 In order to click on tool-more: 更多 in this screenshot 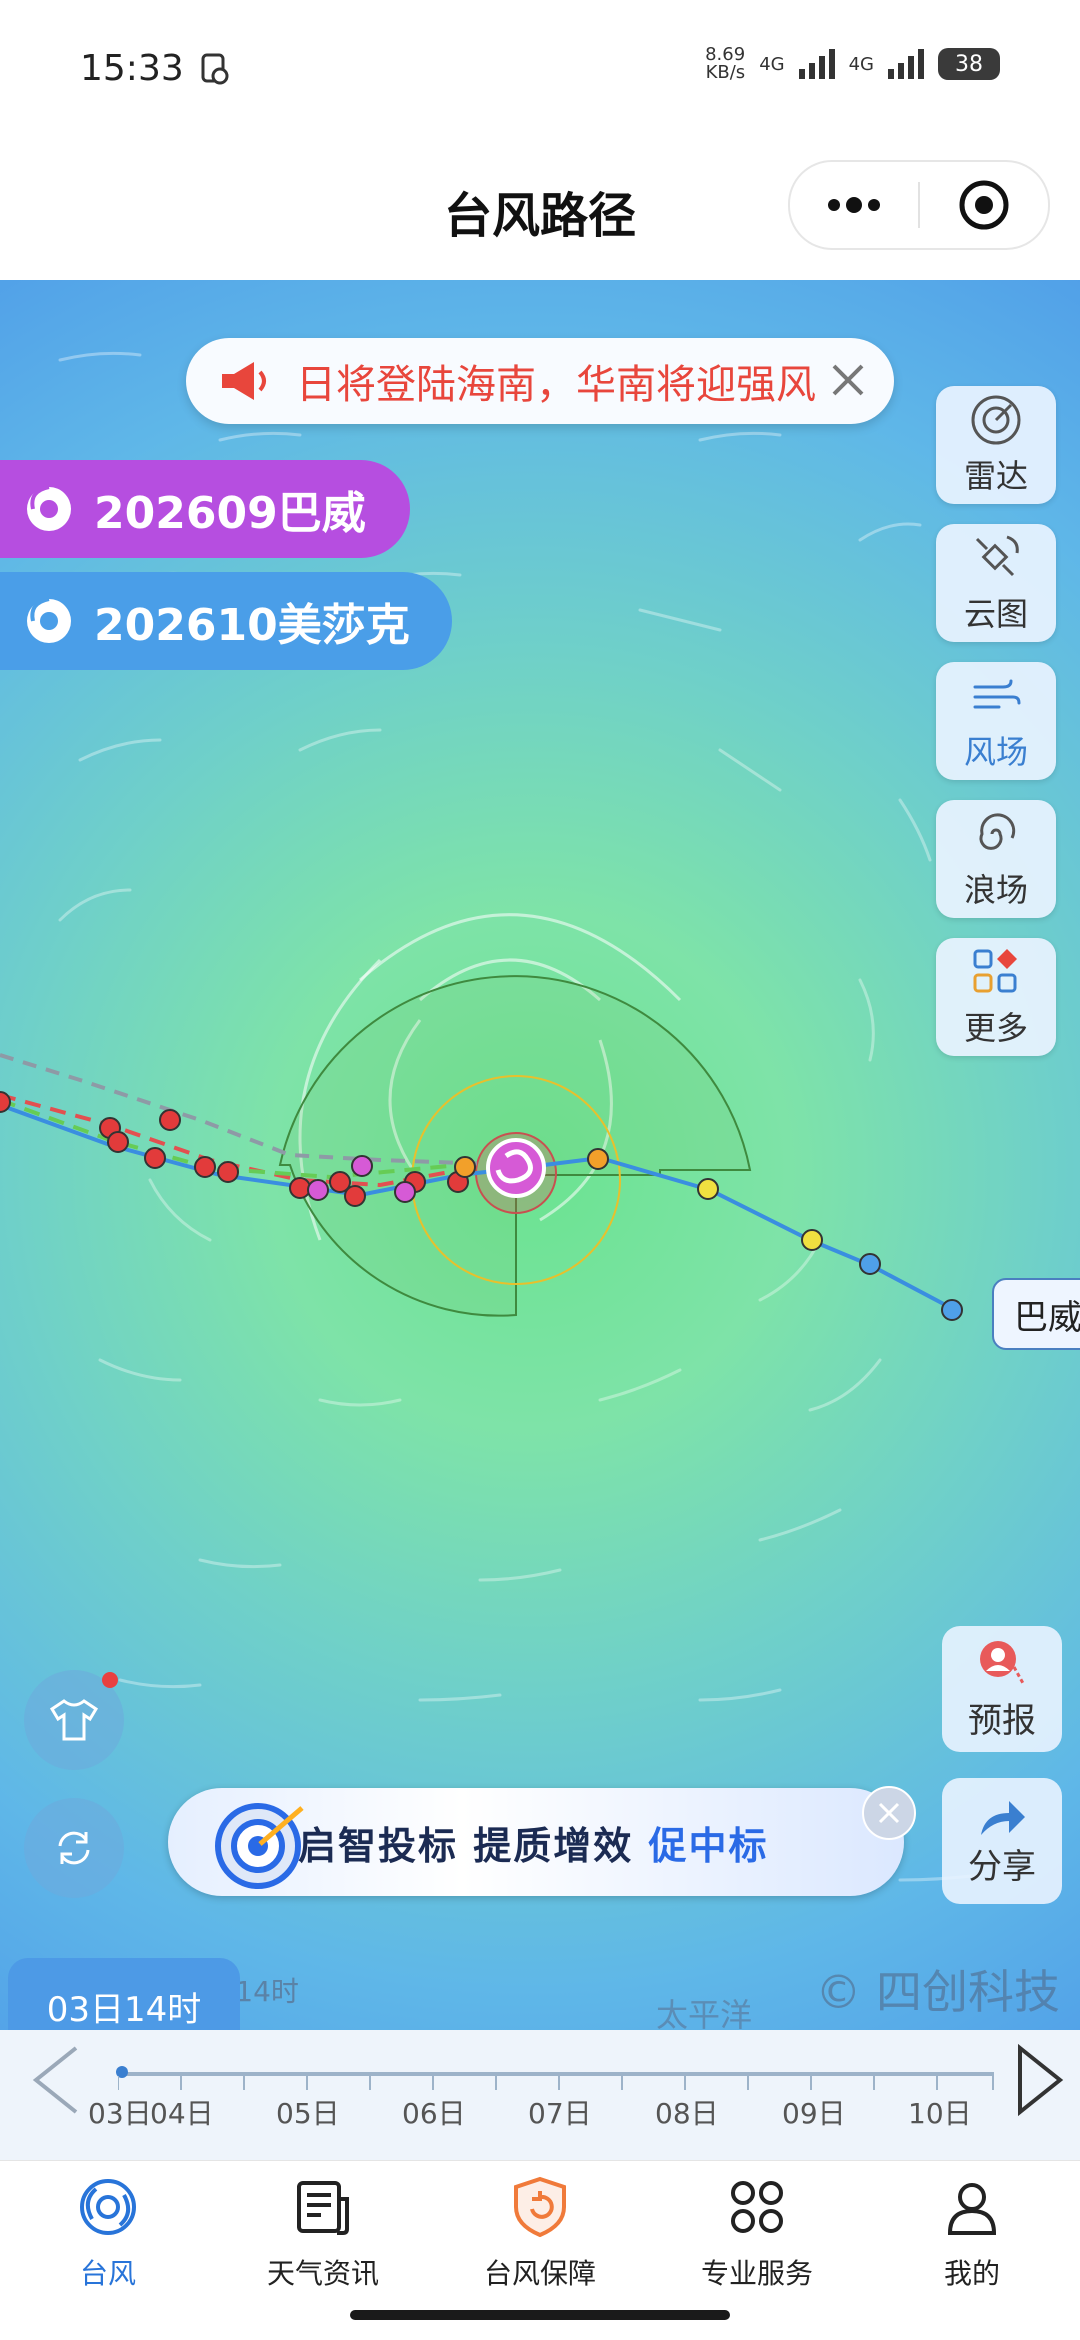, I will do `click(996, 997)`.